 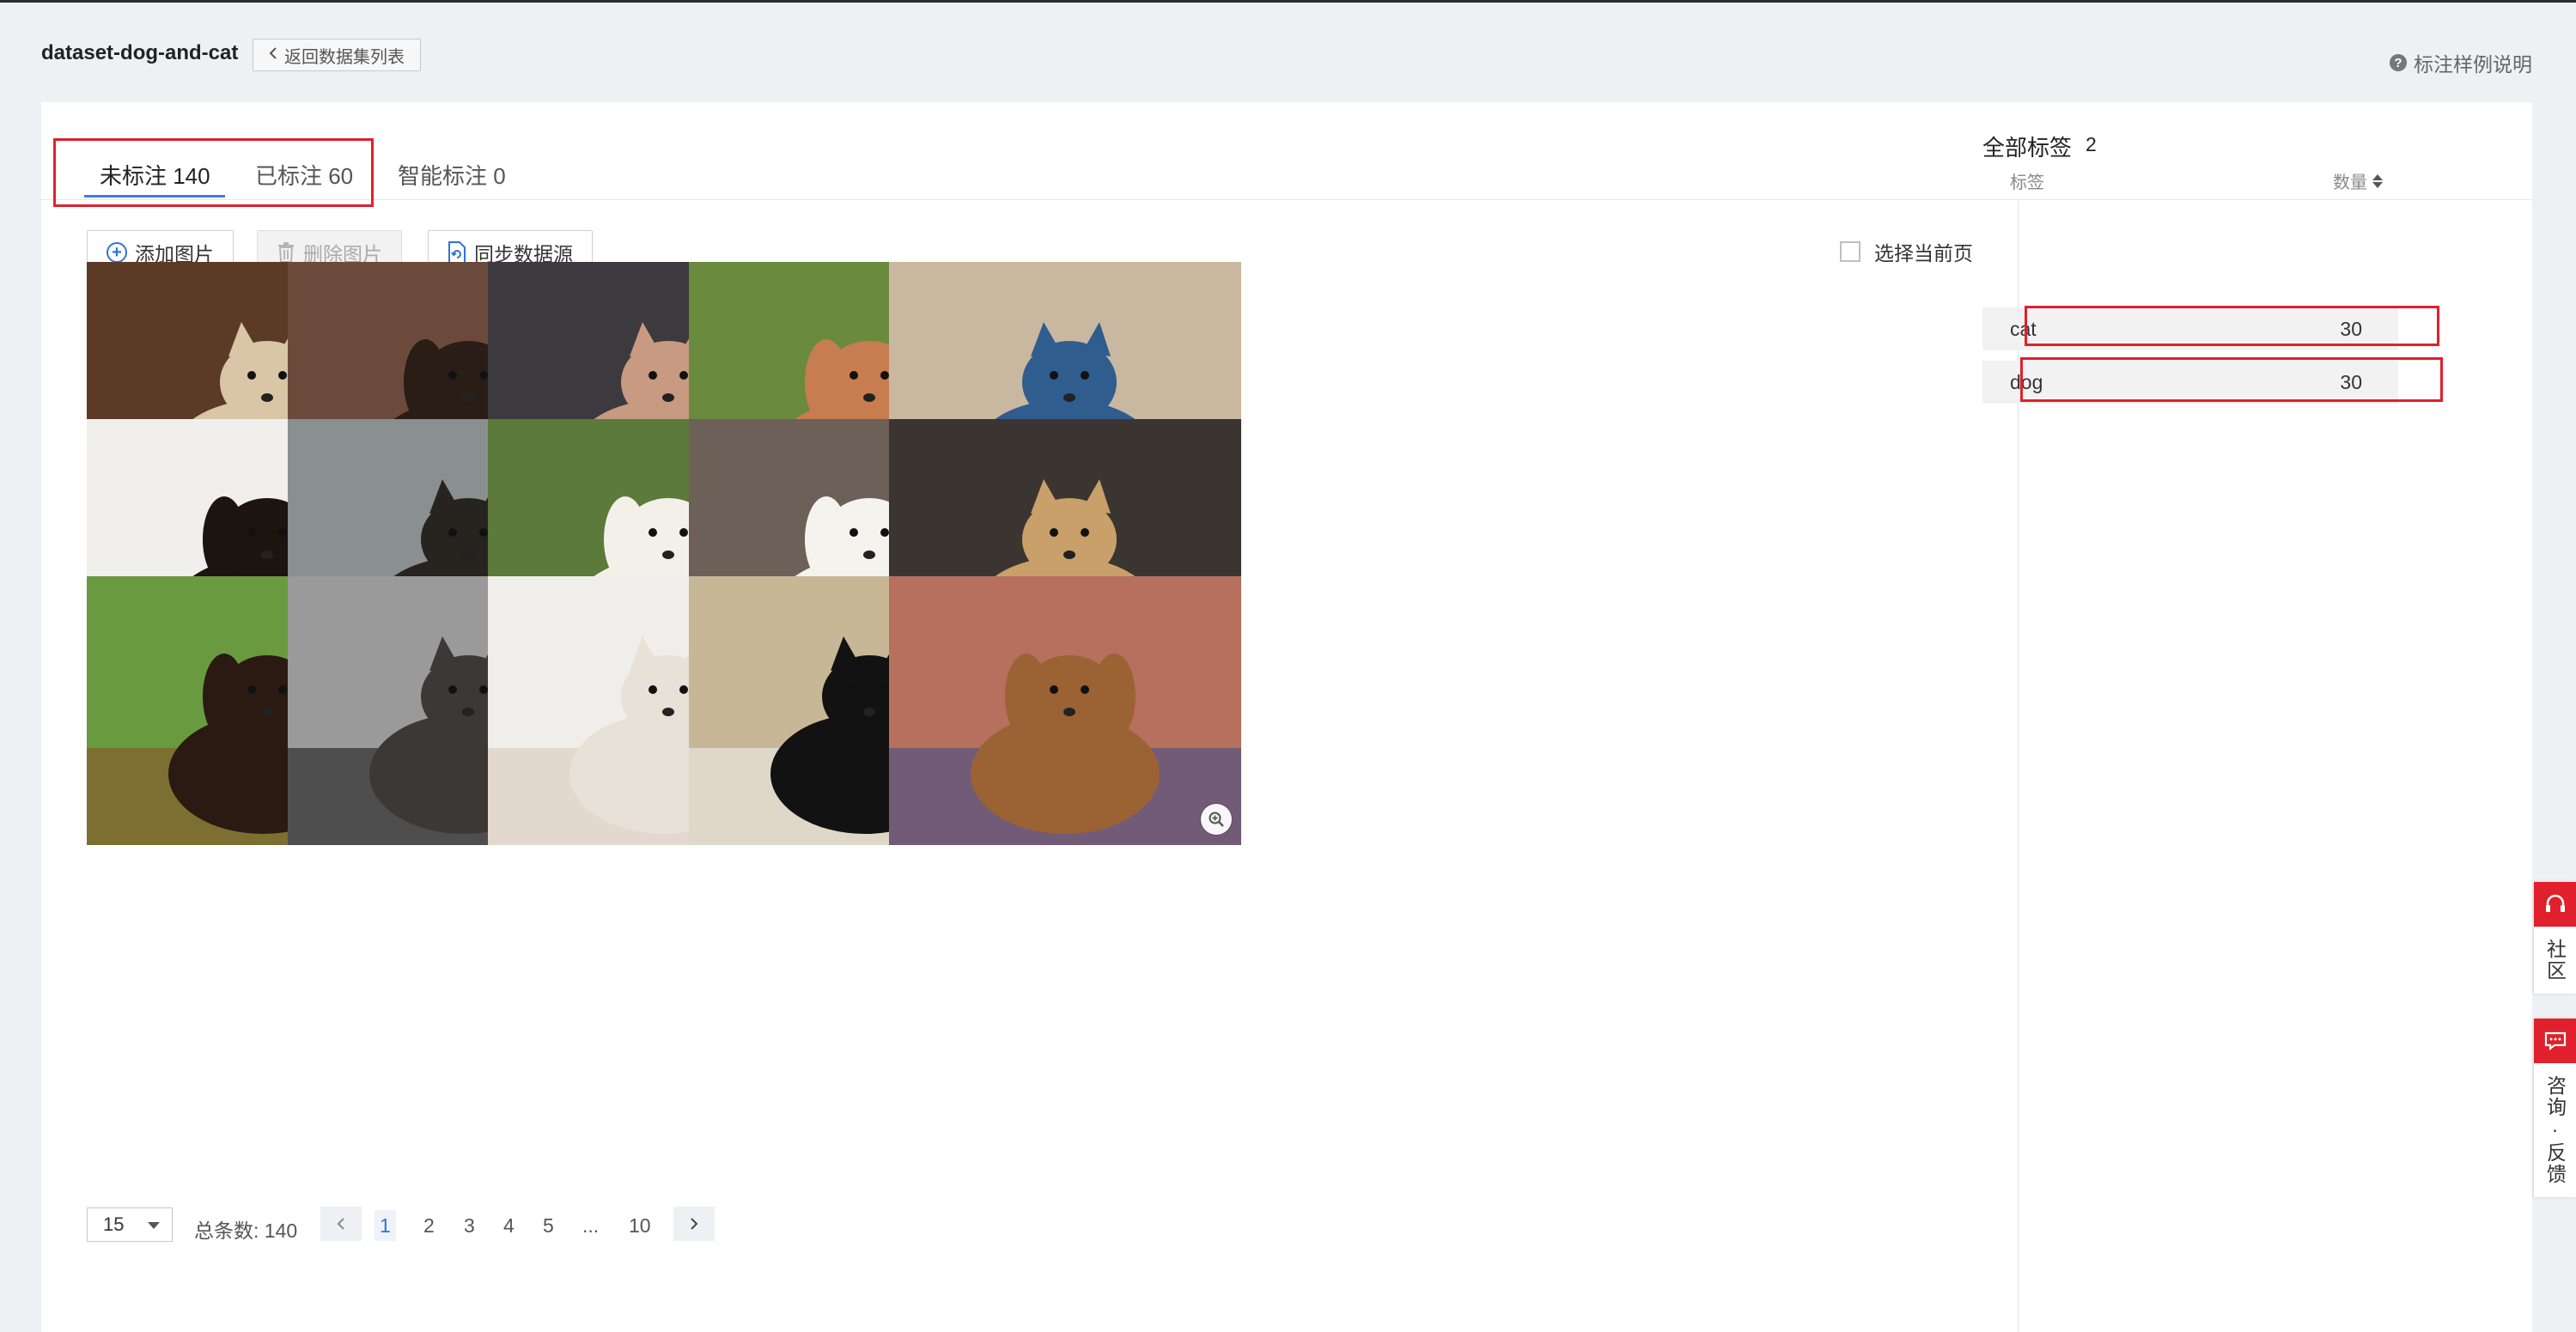 I want to click on quantity-column-header: 数量, so click(x=2358, y=180).